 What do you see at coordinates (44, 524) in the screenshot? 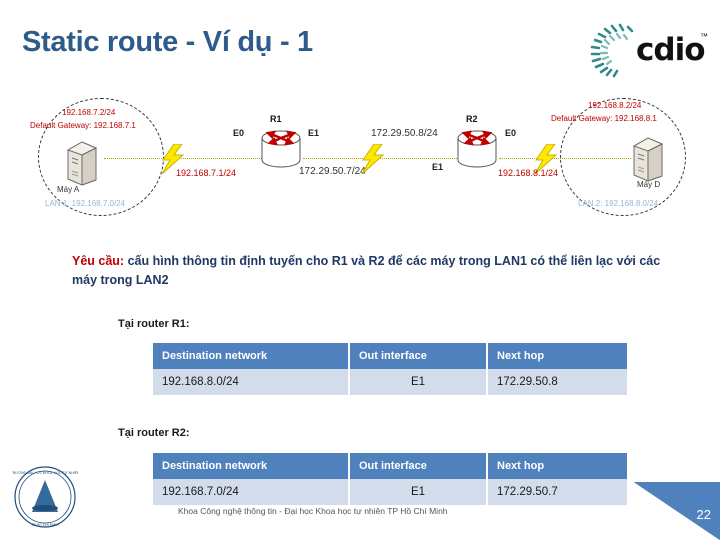
I see `svg-text: TP HỒ CHÍ MINH` at bounding box center [44, 524].